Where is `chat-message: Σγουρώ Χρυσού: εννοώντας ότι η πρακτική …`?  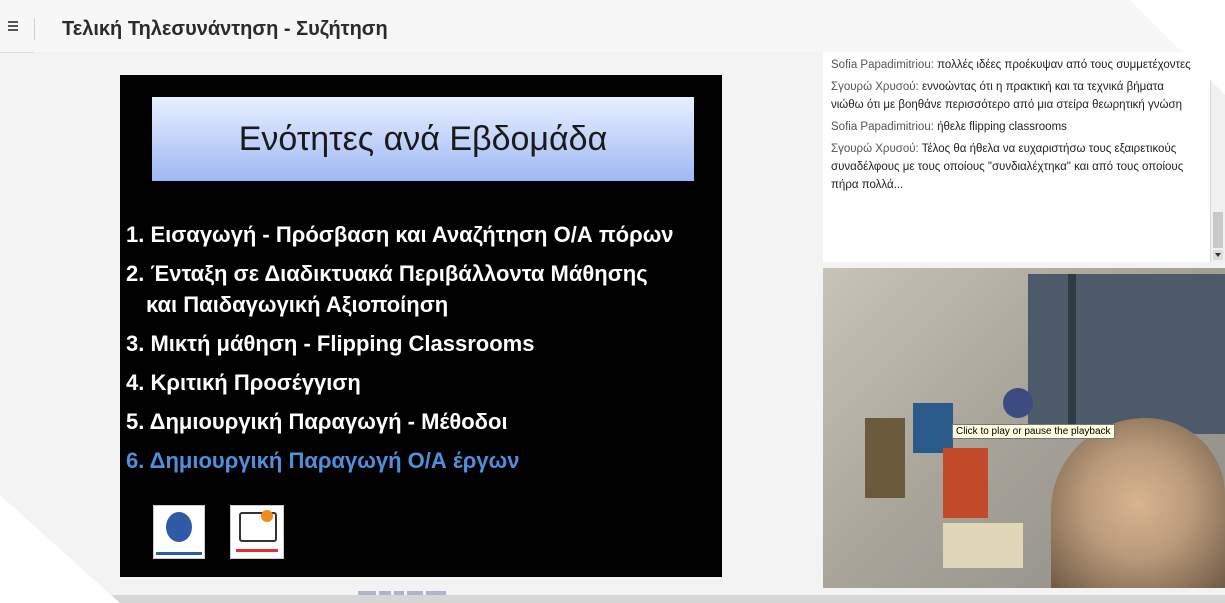 chat-message: Σγουρώ Χρυσού: εννοώντας ότι η πρακτική … is located at coordinates (1012, 96).